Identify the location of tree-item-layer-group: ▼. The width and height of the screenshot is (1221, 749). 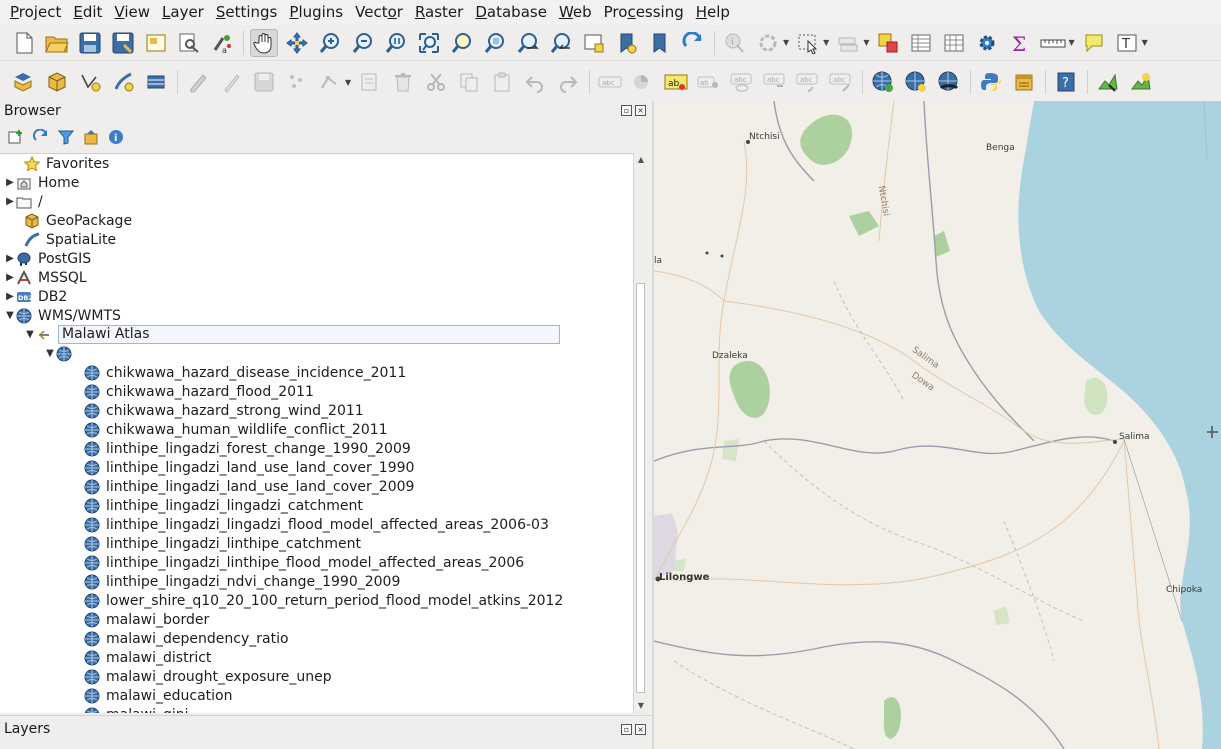
(61, 353).